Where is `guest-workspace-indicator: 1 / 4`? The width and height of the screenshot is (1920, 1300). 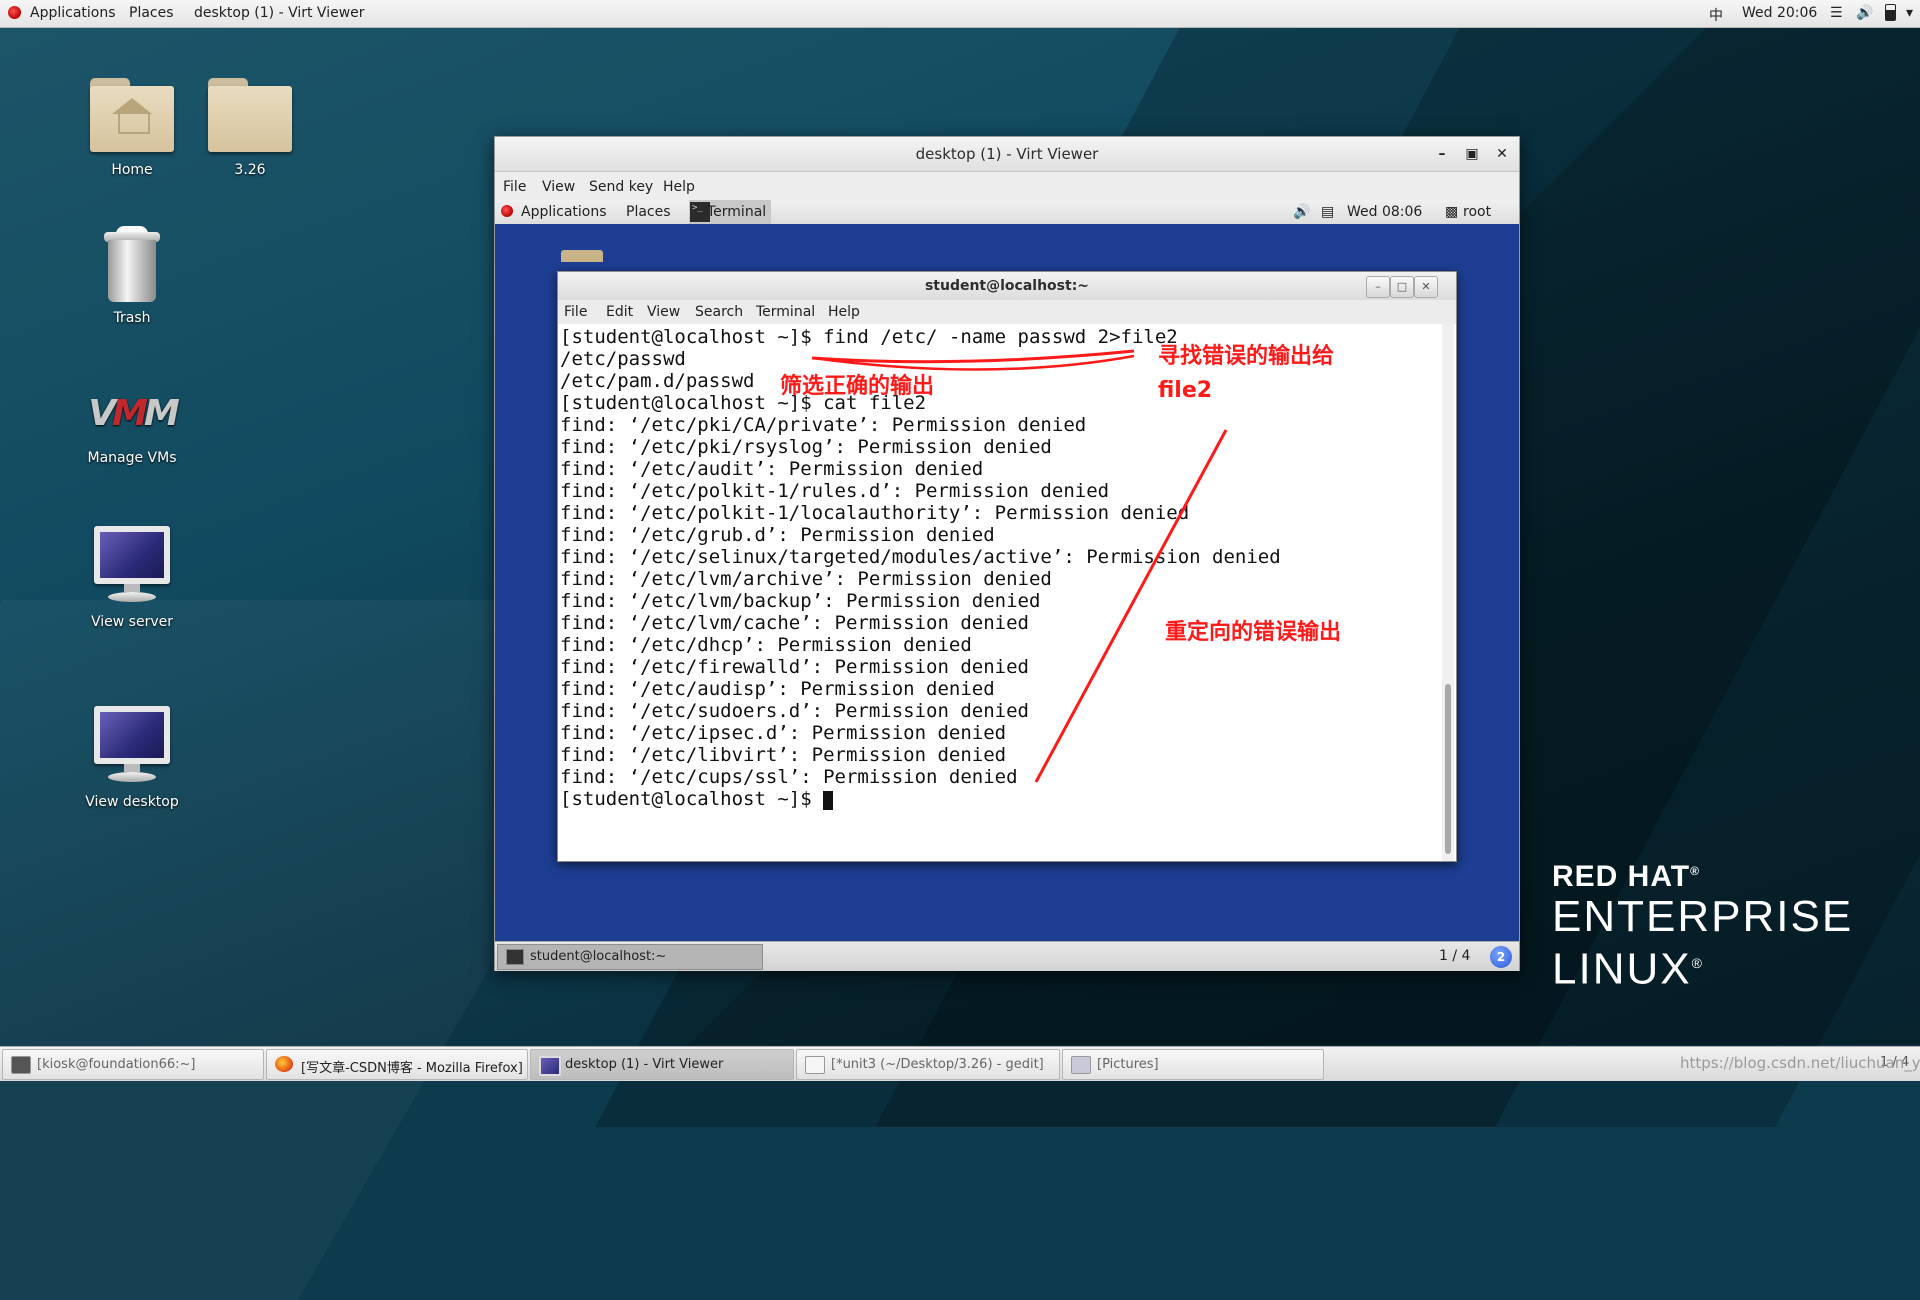
guest-workspace-indicator: 1 / 4 is located at coordinates (1454, 956).